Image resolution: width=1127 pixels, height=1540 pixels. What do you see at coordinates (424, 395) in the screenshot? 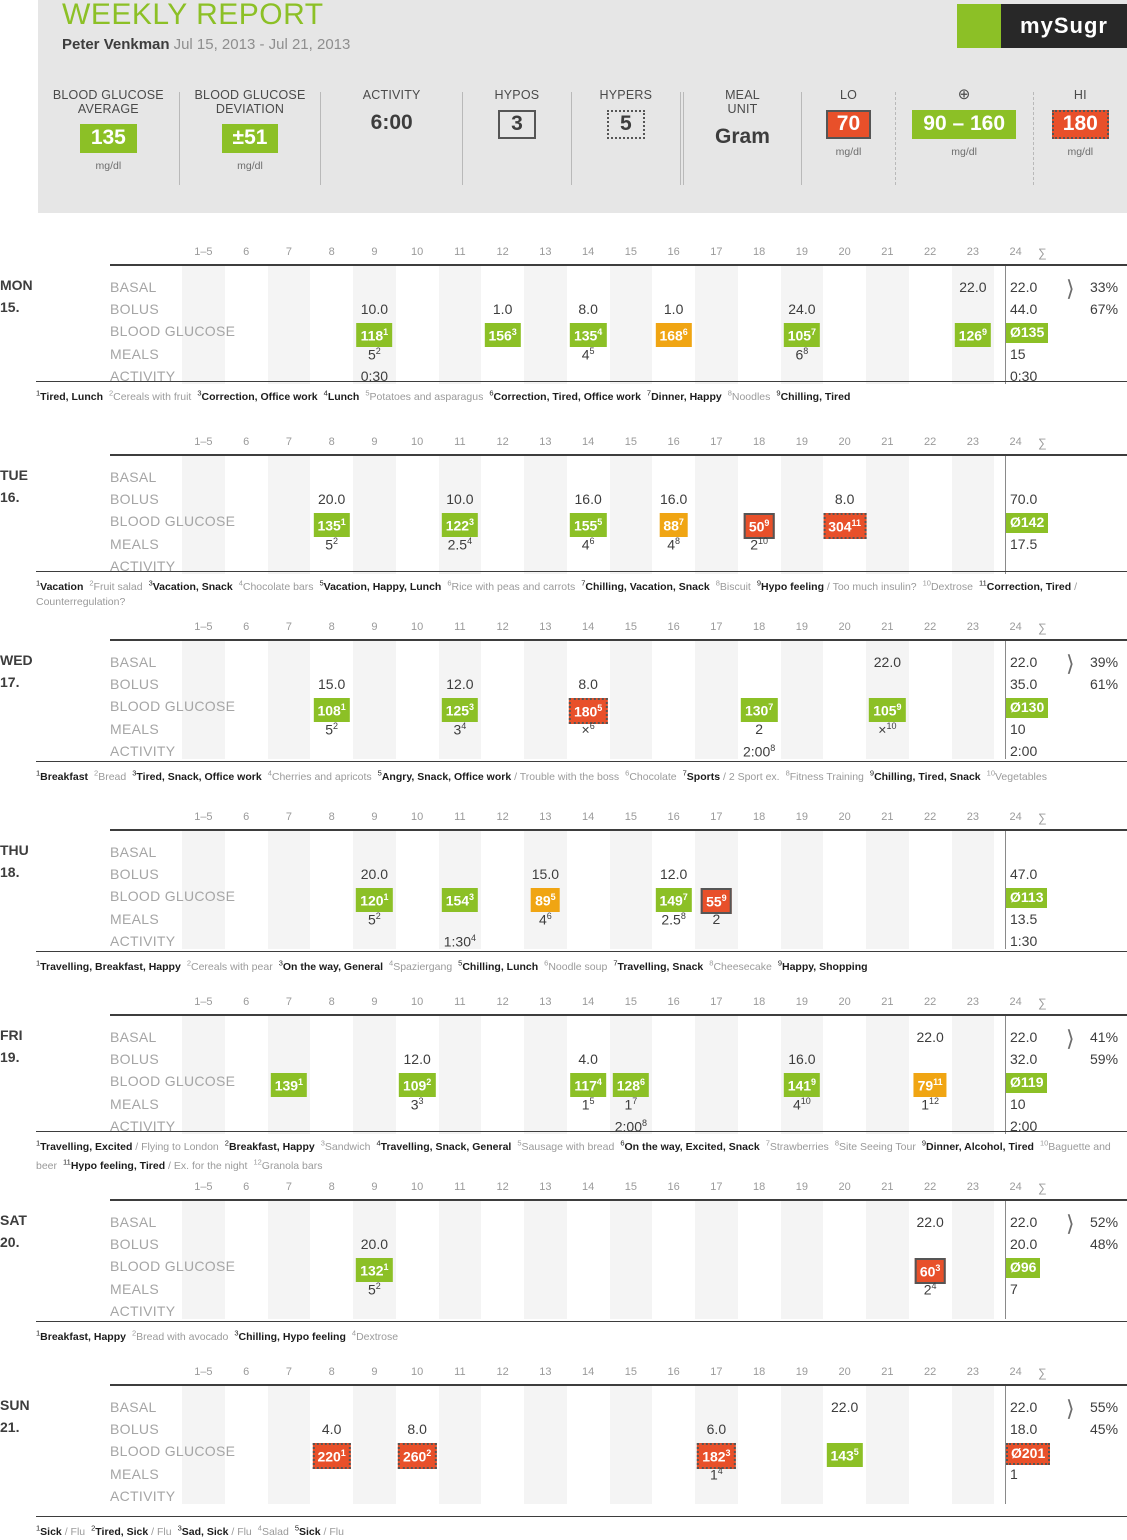
I see `note-entry: 5Potatoes and asparagus` at bounding box center [424, 395].